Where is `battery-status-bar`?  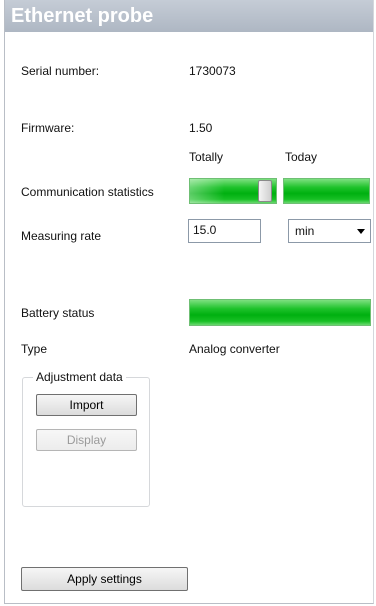 battery-status-bar is located at coordinates (280, 312).